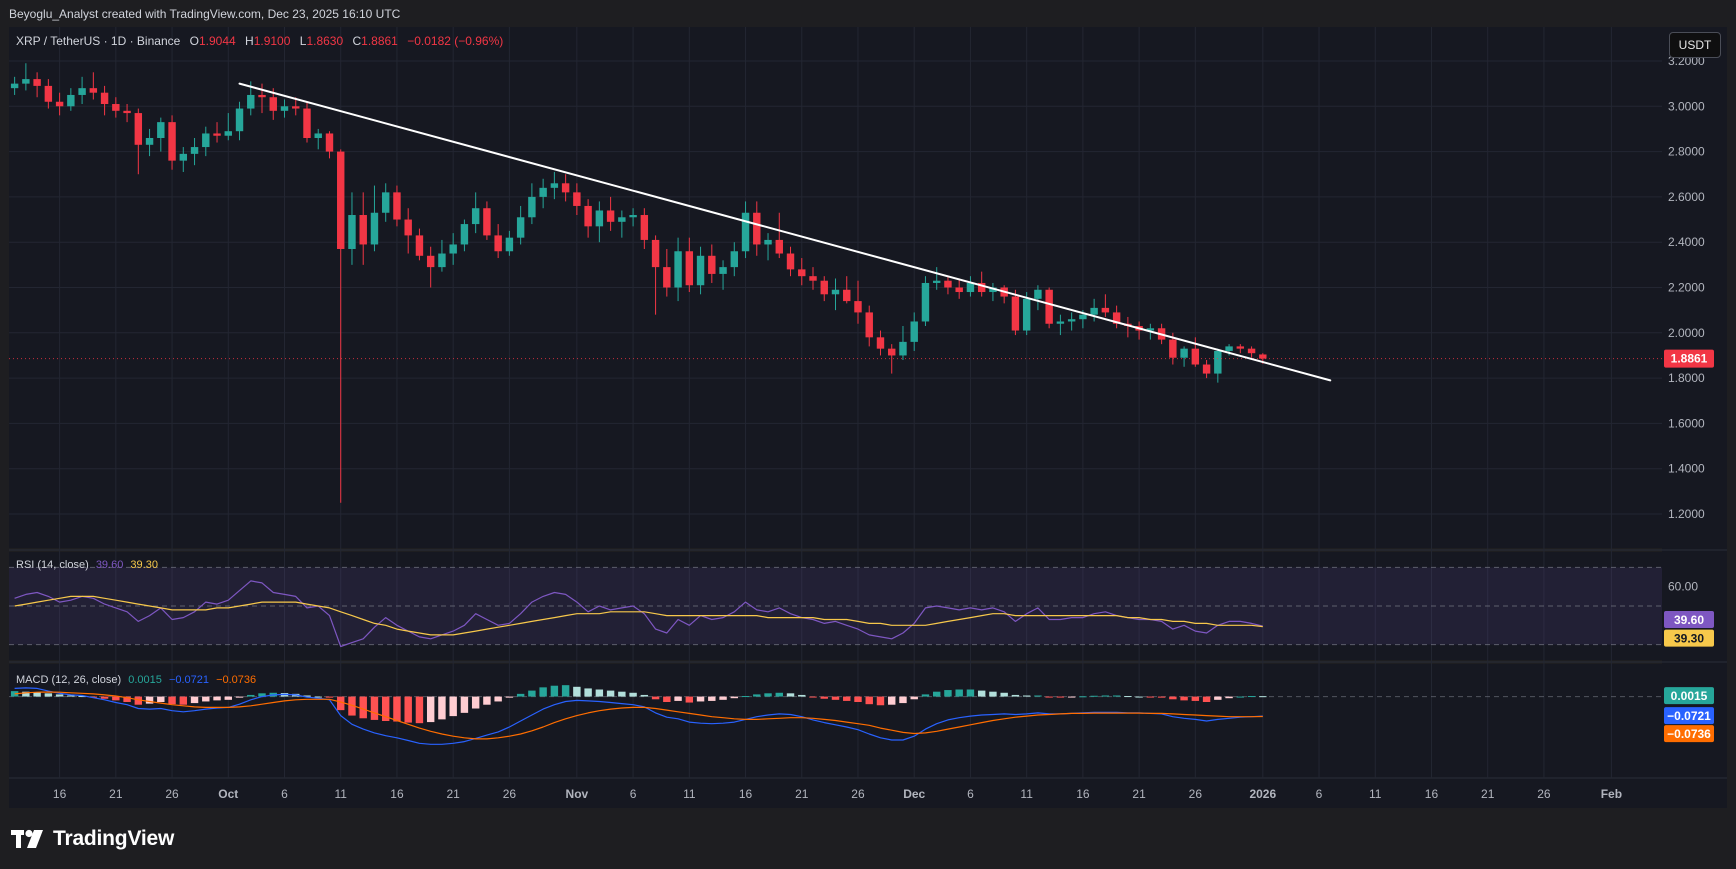  I want to click on time-axis-label: Feb, so click(1611, 794).